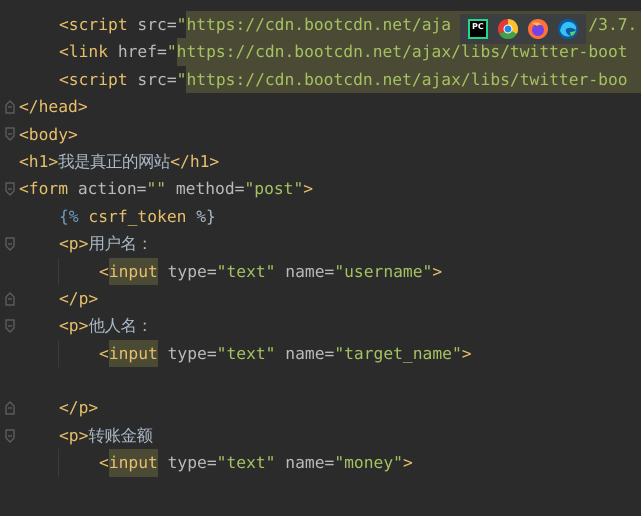 This screenshot has width=641, height=516. What do you see at coordinates (156, 189) in the screenshot?
I see `code-text: ""` at bounding box center [156, 189].